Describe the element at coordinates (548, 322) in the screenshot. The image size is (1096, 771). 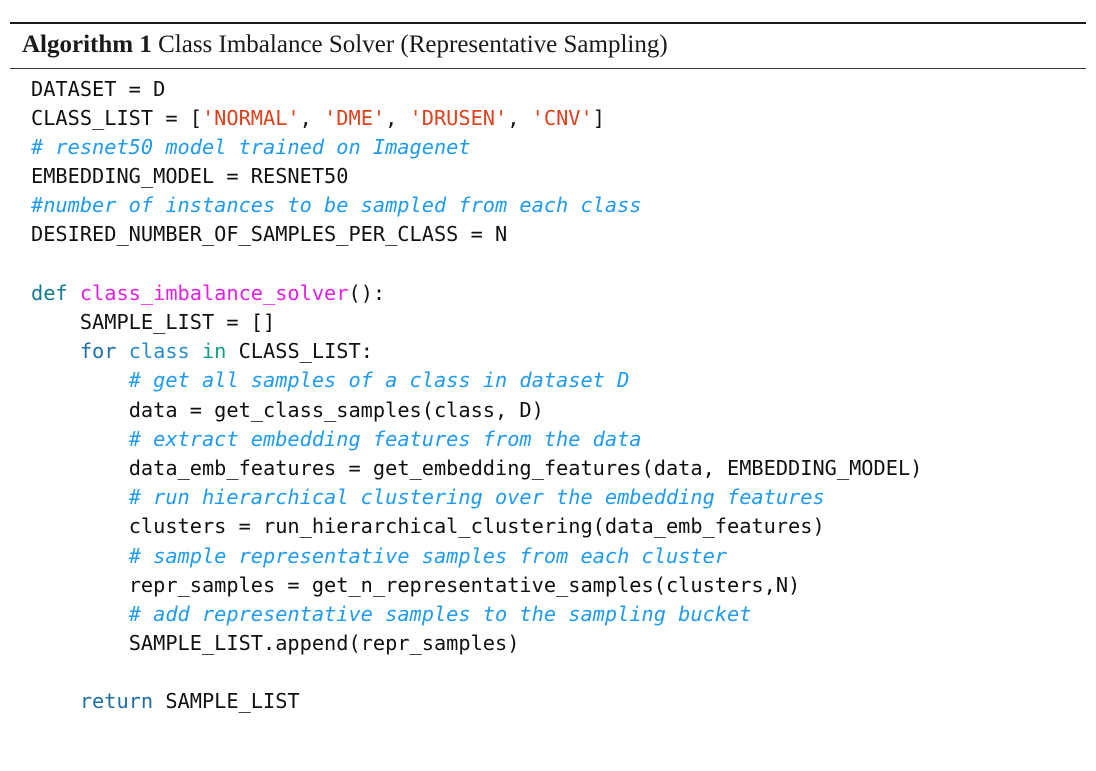
I see `line-sample-list: SAMPLE_LIST = []` at that location.